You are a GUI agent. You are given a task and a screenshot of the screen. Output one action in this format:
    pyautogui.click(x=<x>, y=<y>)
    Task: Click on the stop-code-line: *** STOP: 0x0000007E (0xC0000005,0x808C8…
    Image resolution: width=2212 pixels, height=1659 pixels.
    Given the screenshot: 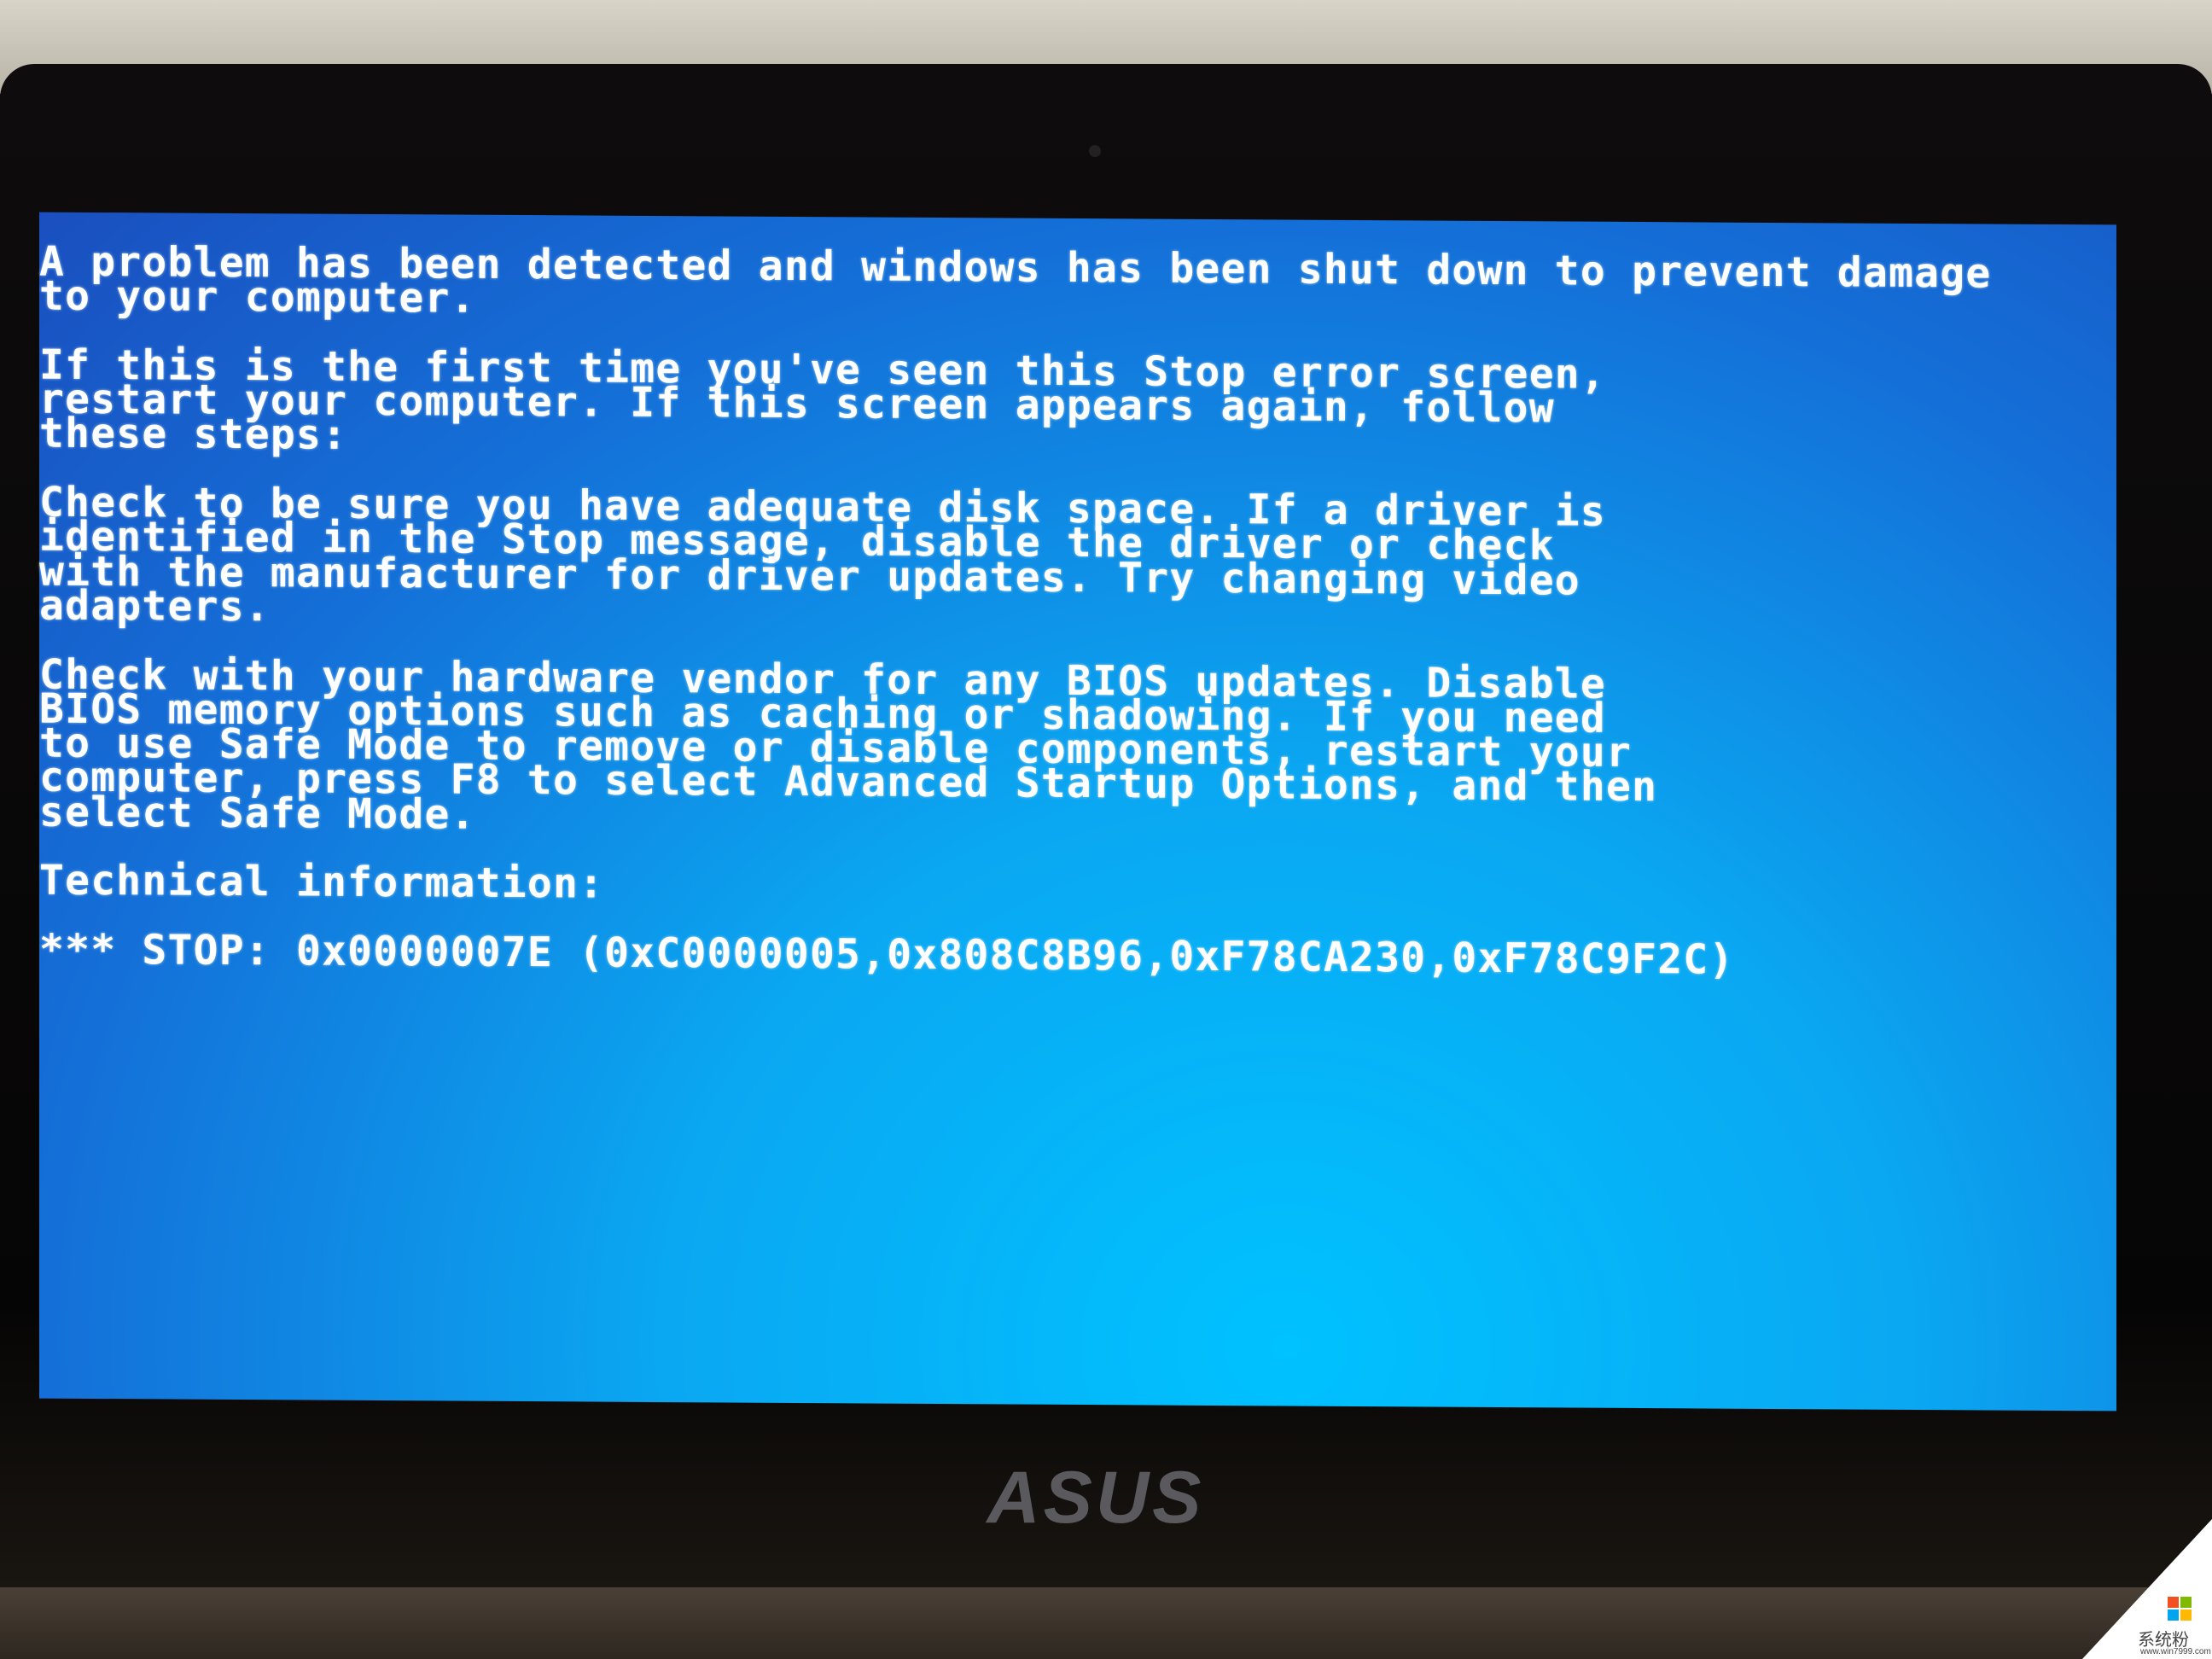 What is the action you would take?
    pyautogui.click(x=887, y=955)
    